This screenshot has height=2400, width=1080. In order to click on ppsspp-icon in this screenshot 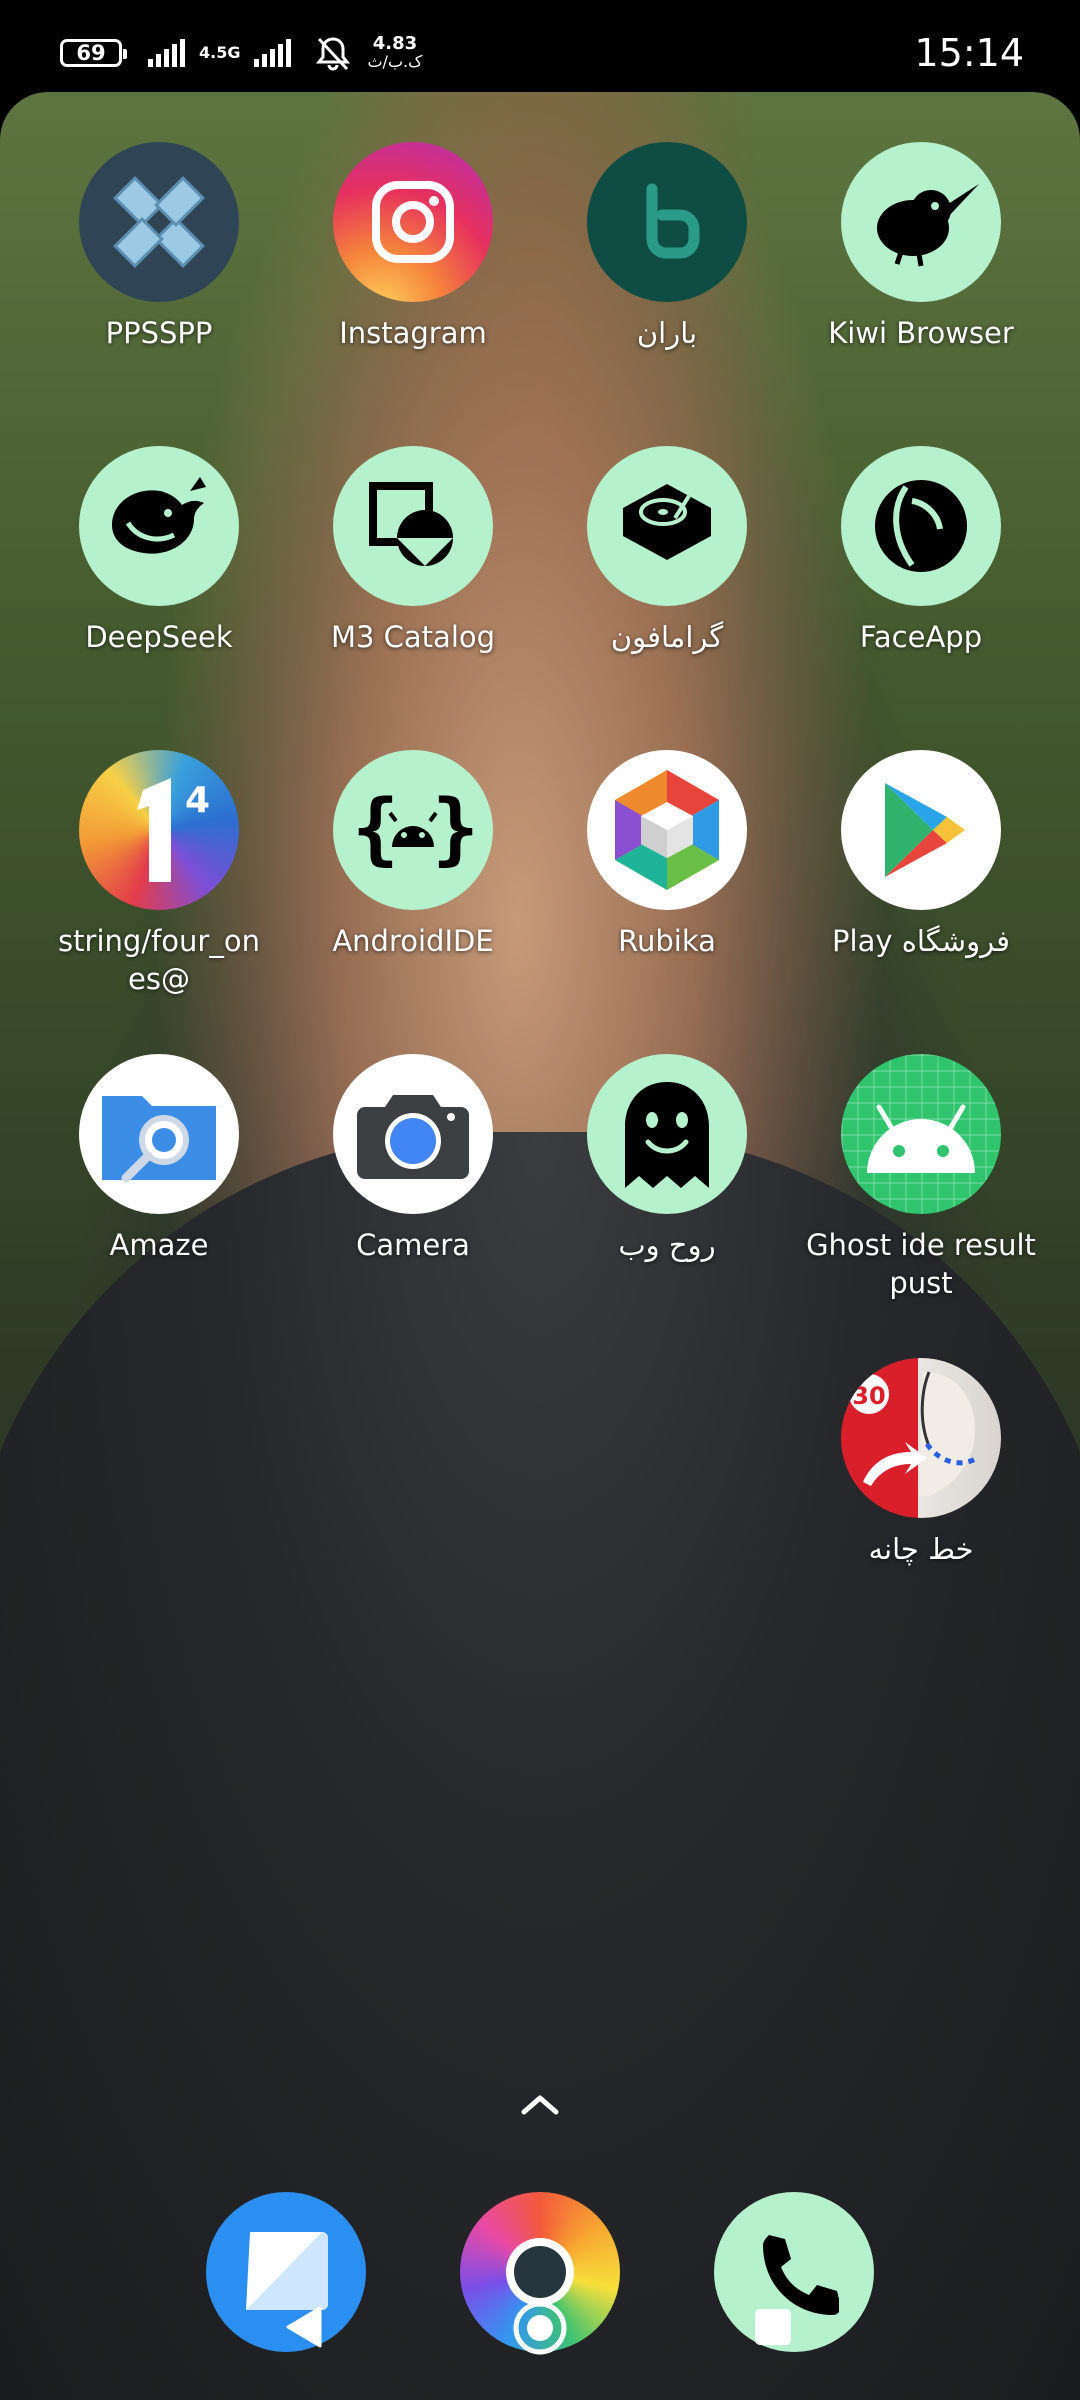, I will do `click(159, 222)`.